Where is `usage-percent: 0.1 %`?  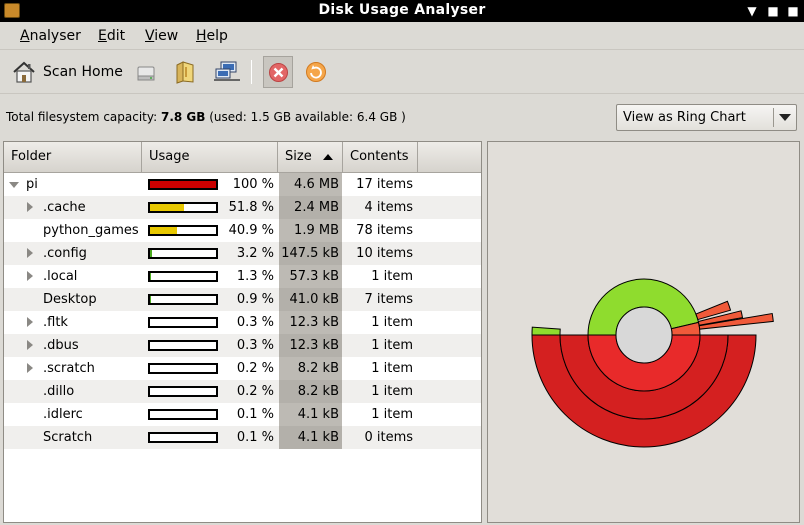
usage-percent: 0.1 % is located at coordinates (255, 437).